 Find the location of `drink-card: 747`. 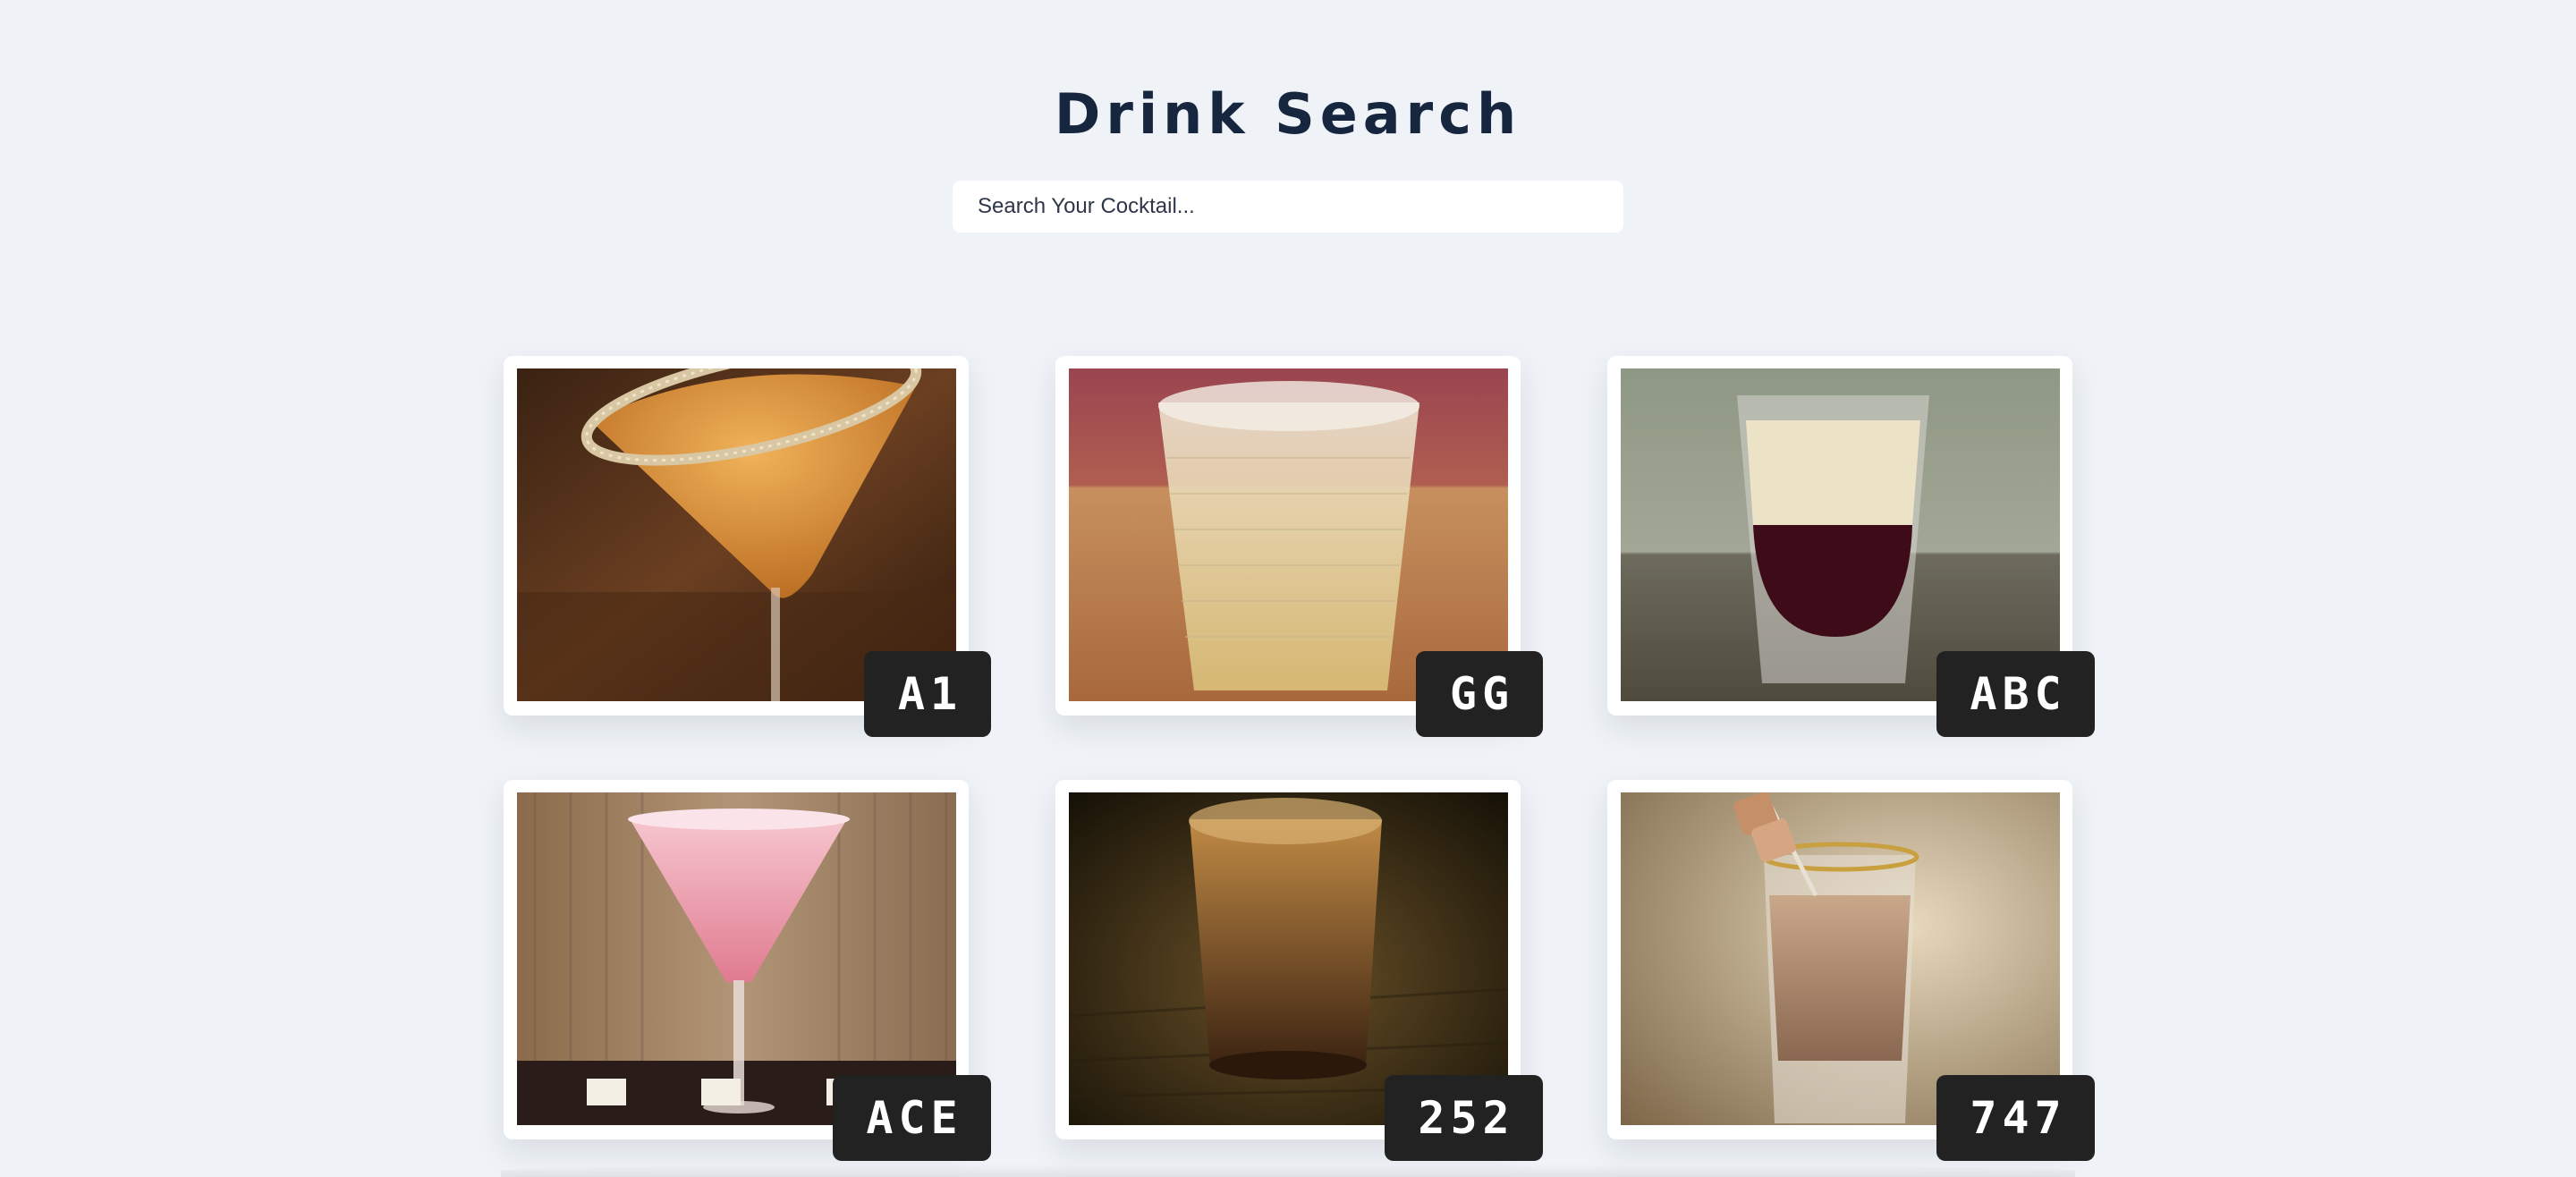

drink-card: 747 is located at coordinates (1851, 970).